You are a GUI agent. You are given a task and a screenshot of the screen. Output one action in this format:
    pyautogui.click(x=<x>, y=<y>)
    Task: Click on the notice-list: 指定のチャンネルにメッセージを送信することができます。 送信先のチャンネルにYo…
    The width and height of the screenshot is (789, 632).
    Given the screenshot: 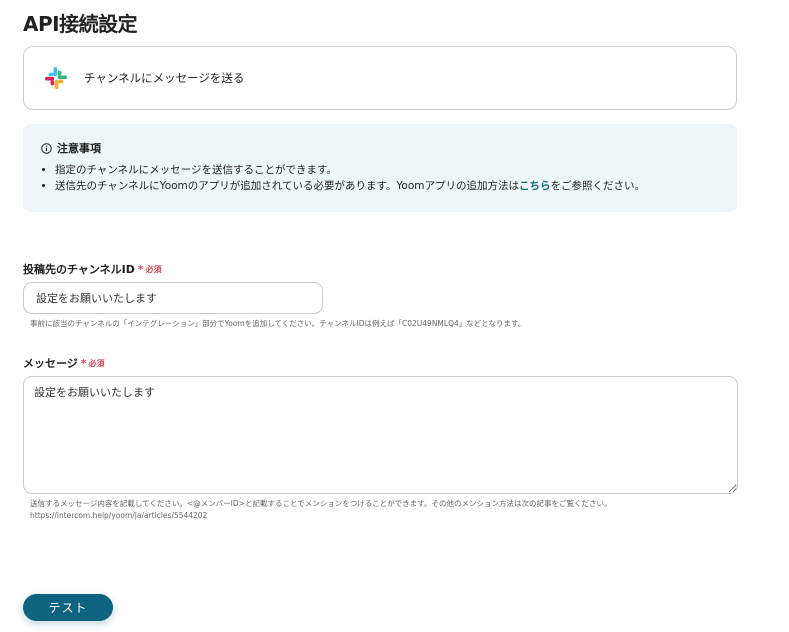 What is the action you would take?
    pyautogui.click(x=389, y=178)
    